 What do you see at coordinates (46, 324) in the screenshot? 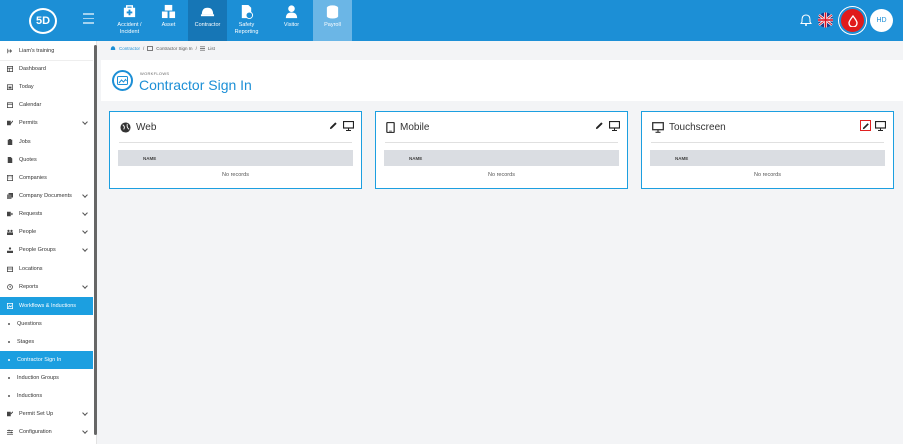
I see `sidebar-subitem-questions: Questions` at bounding box center [46, 324].